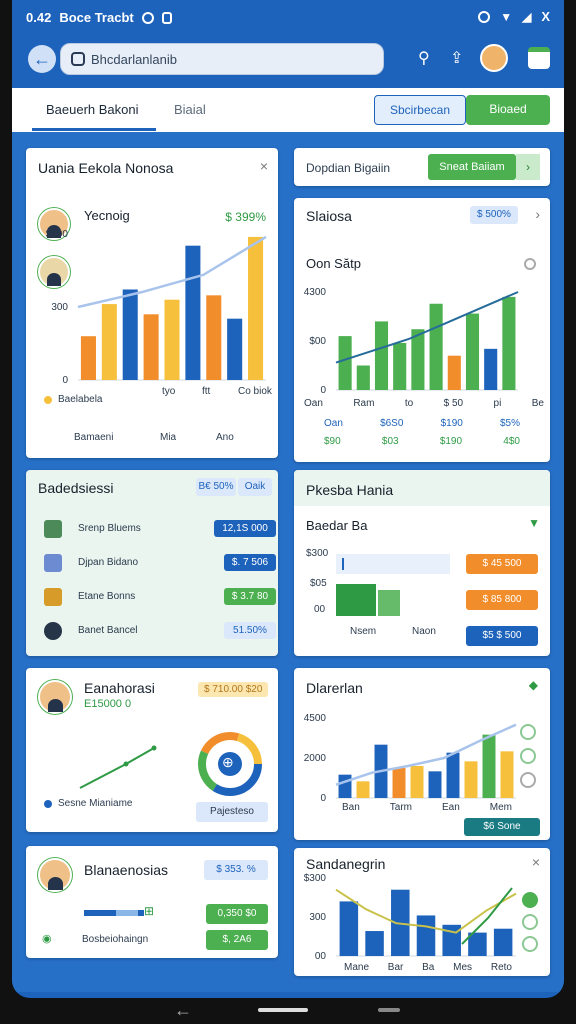 The width and height of the screenshot is (576, 1024). I want to click on person-avatar, so click(55, 875).